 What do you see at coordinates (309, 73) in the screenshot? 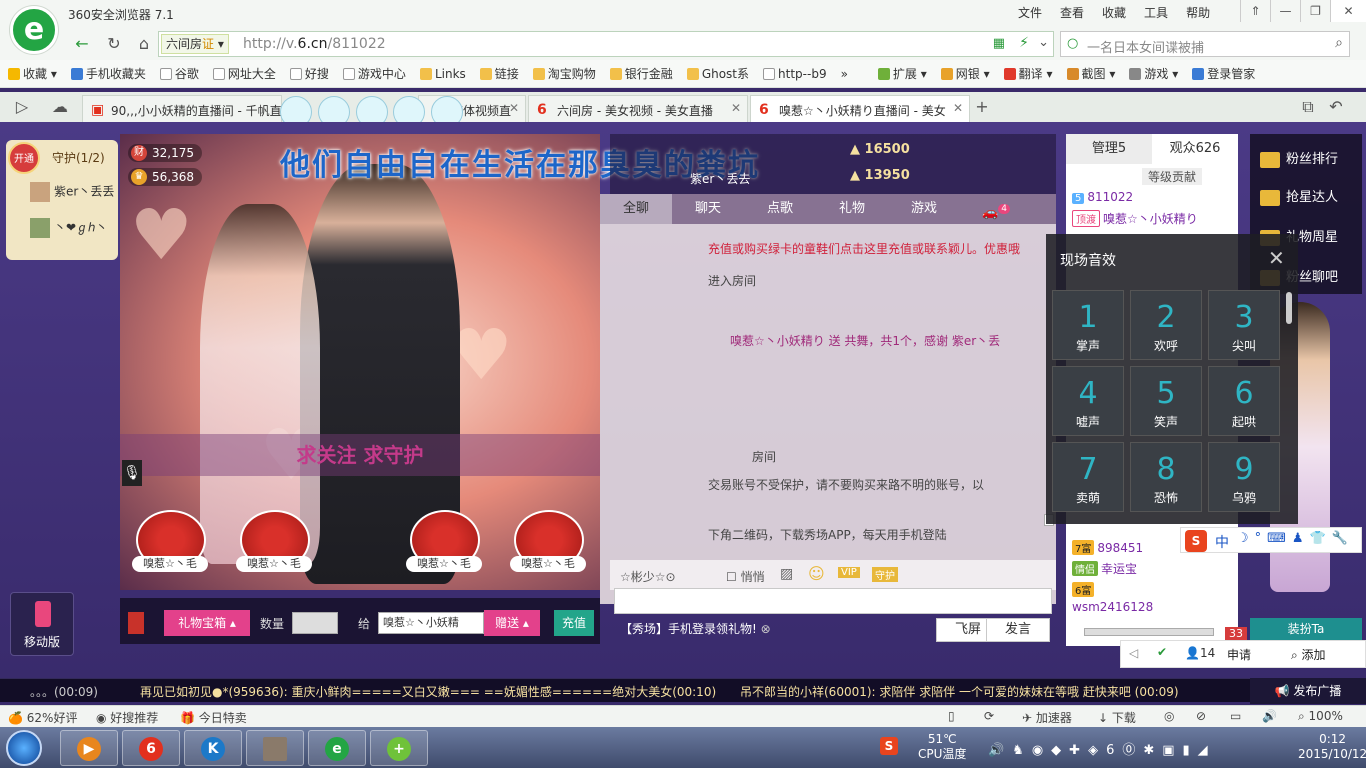
I see `bookmark-haosou: 好搜` at bounding box center [309, 73].